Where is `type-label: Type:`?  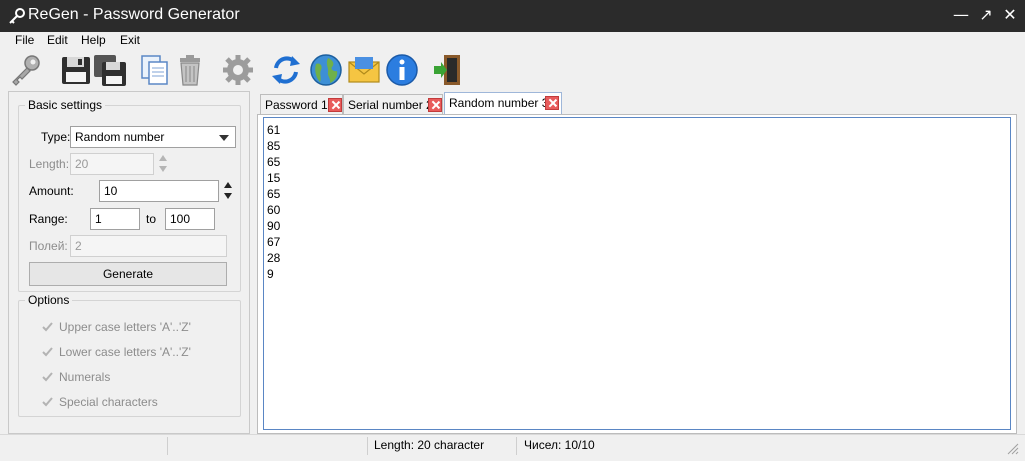 type-label: Type: is located at coordinates (56, 137).